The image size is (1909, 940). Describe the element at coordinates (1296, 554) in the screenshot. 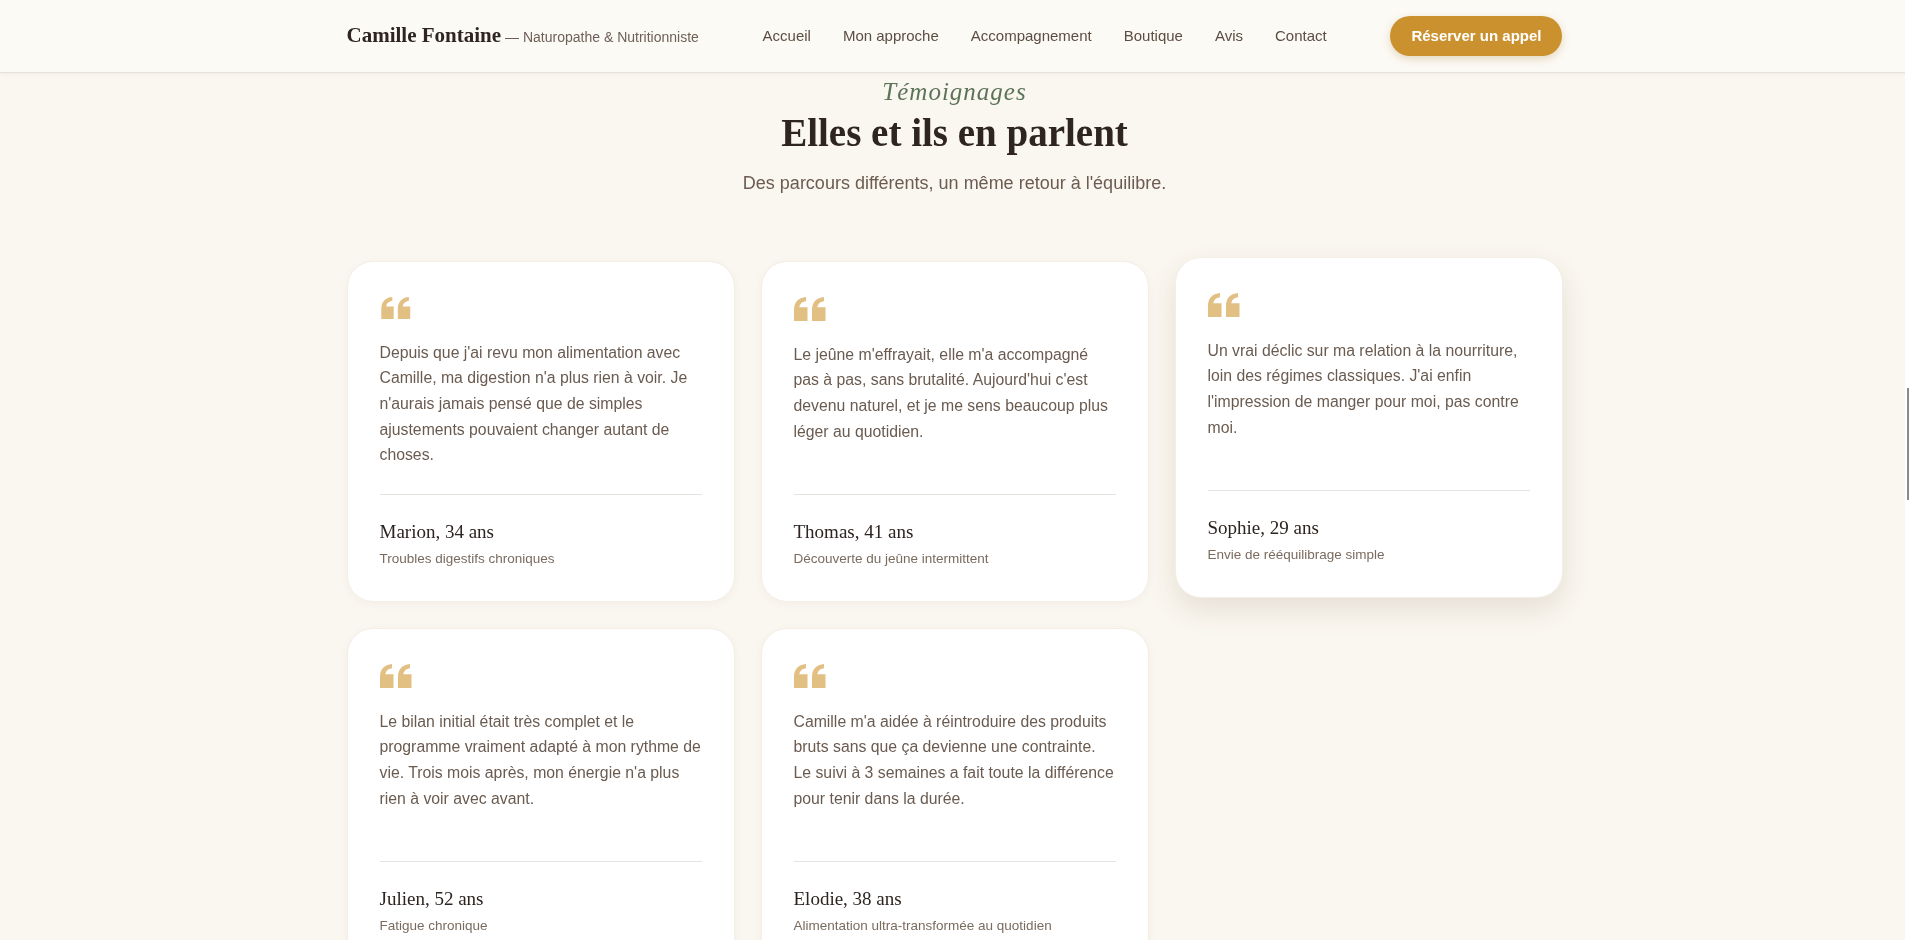

I see `author-context: Envie de rééquilibrage simple` at that location.